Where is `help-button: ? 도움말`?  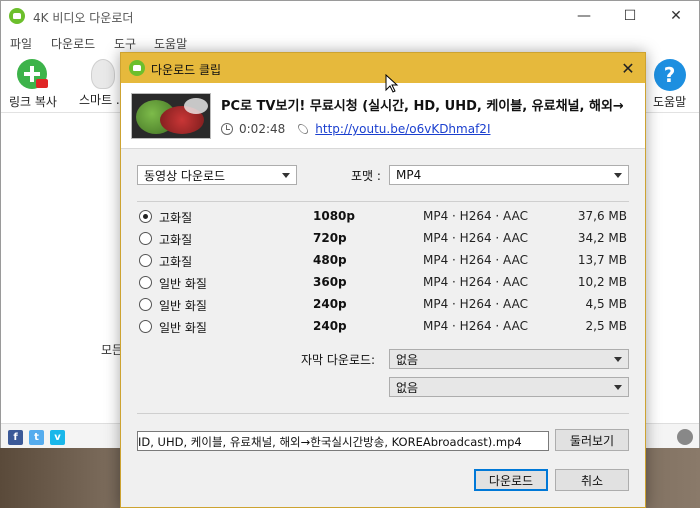 help-button: ? 도움말 is located at coordinates (669, 84).